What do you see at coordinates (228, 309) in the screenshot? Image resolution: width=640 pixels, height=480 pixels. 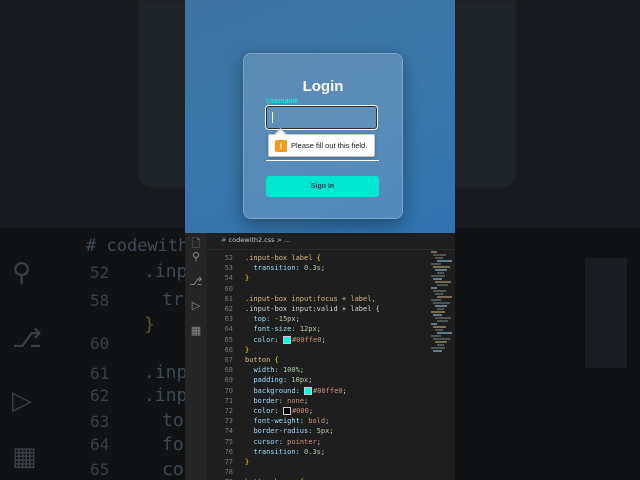 I see `line-number: 62` at bounding box center [228, 309].